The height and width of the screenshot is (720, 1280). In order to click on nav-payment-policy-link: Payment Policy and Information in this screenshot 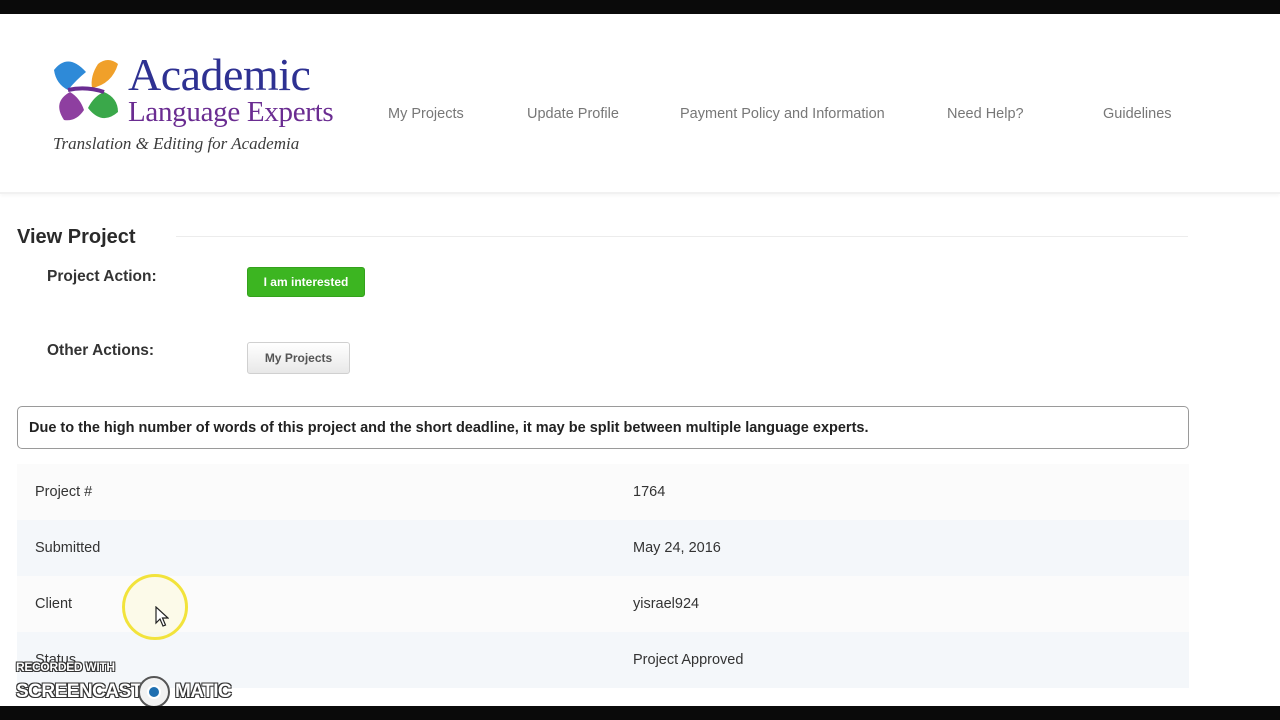, I will do `click(782, 114)`.